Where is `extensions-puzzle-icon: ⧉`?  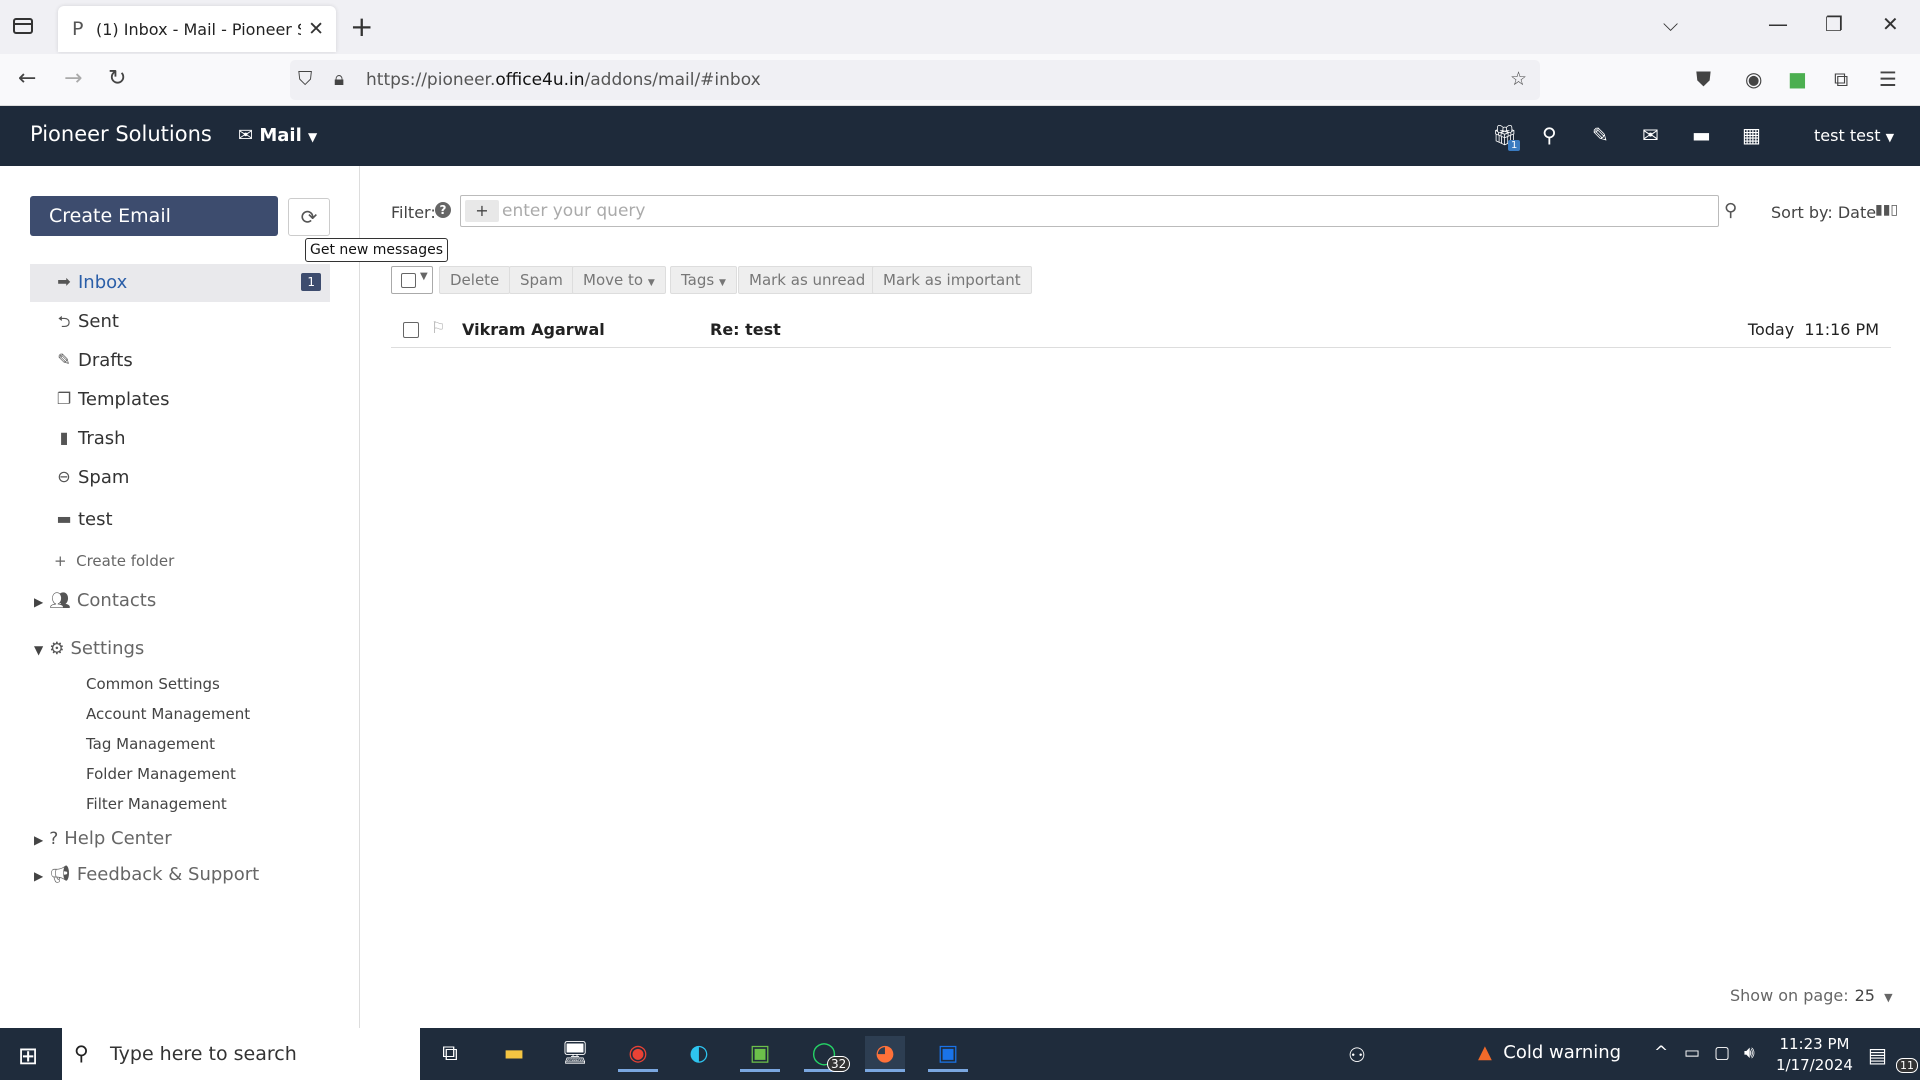 extensions-puzzle-icon: ⧉ is located at coordinates (1841, 79).